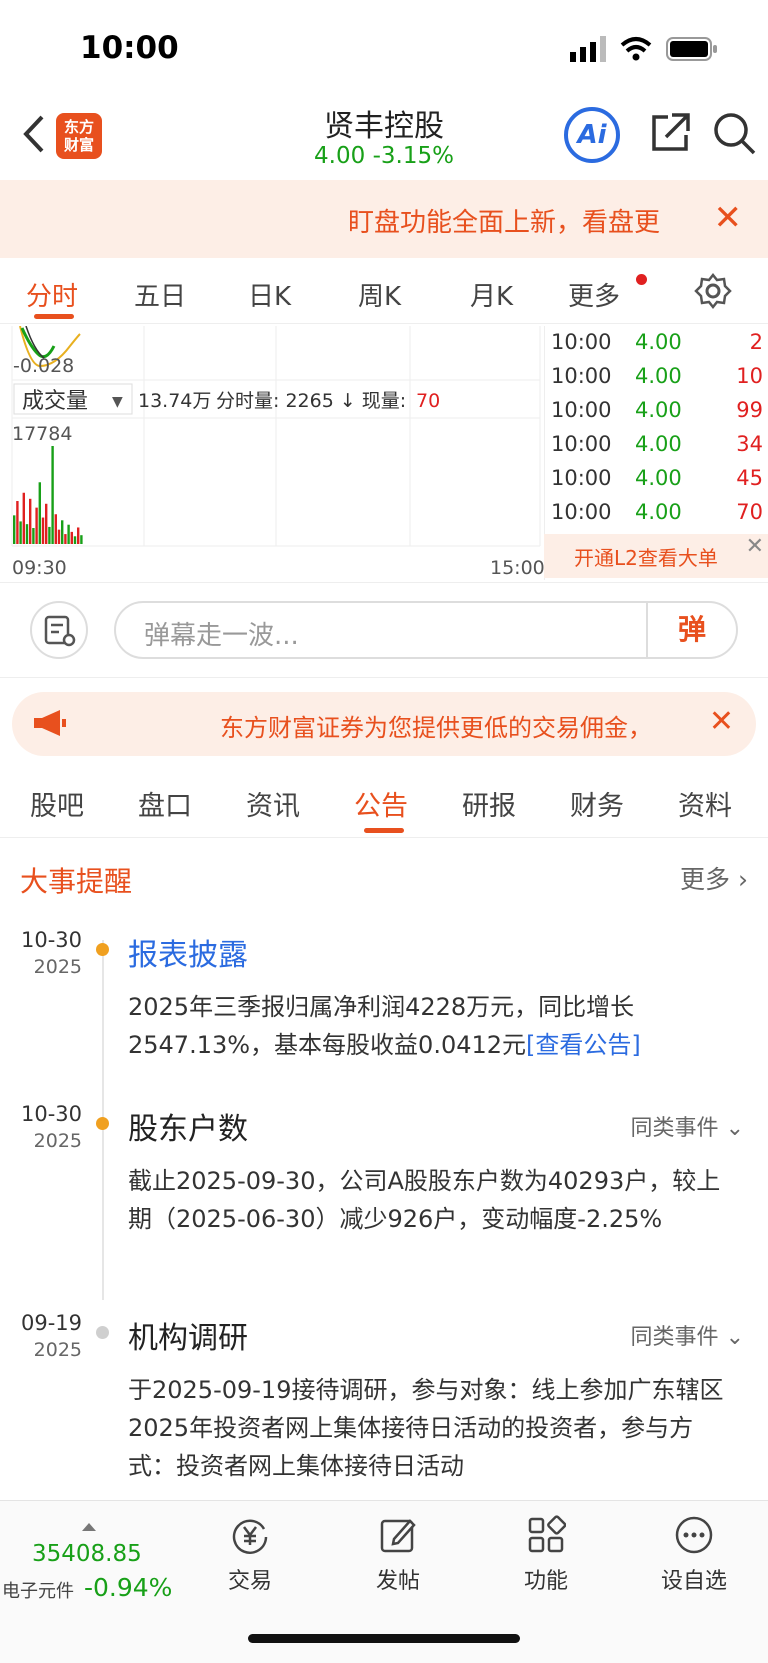 This screenshot has height=1663, width=768. Describe the element at coordinates (694, 1560) in the screenshot. I see `nav-add-watchlist: 设自选` at that location.